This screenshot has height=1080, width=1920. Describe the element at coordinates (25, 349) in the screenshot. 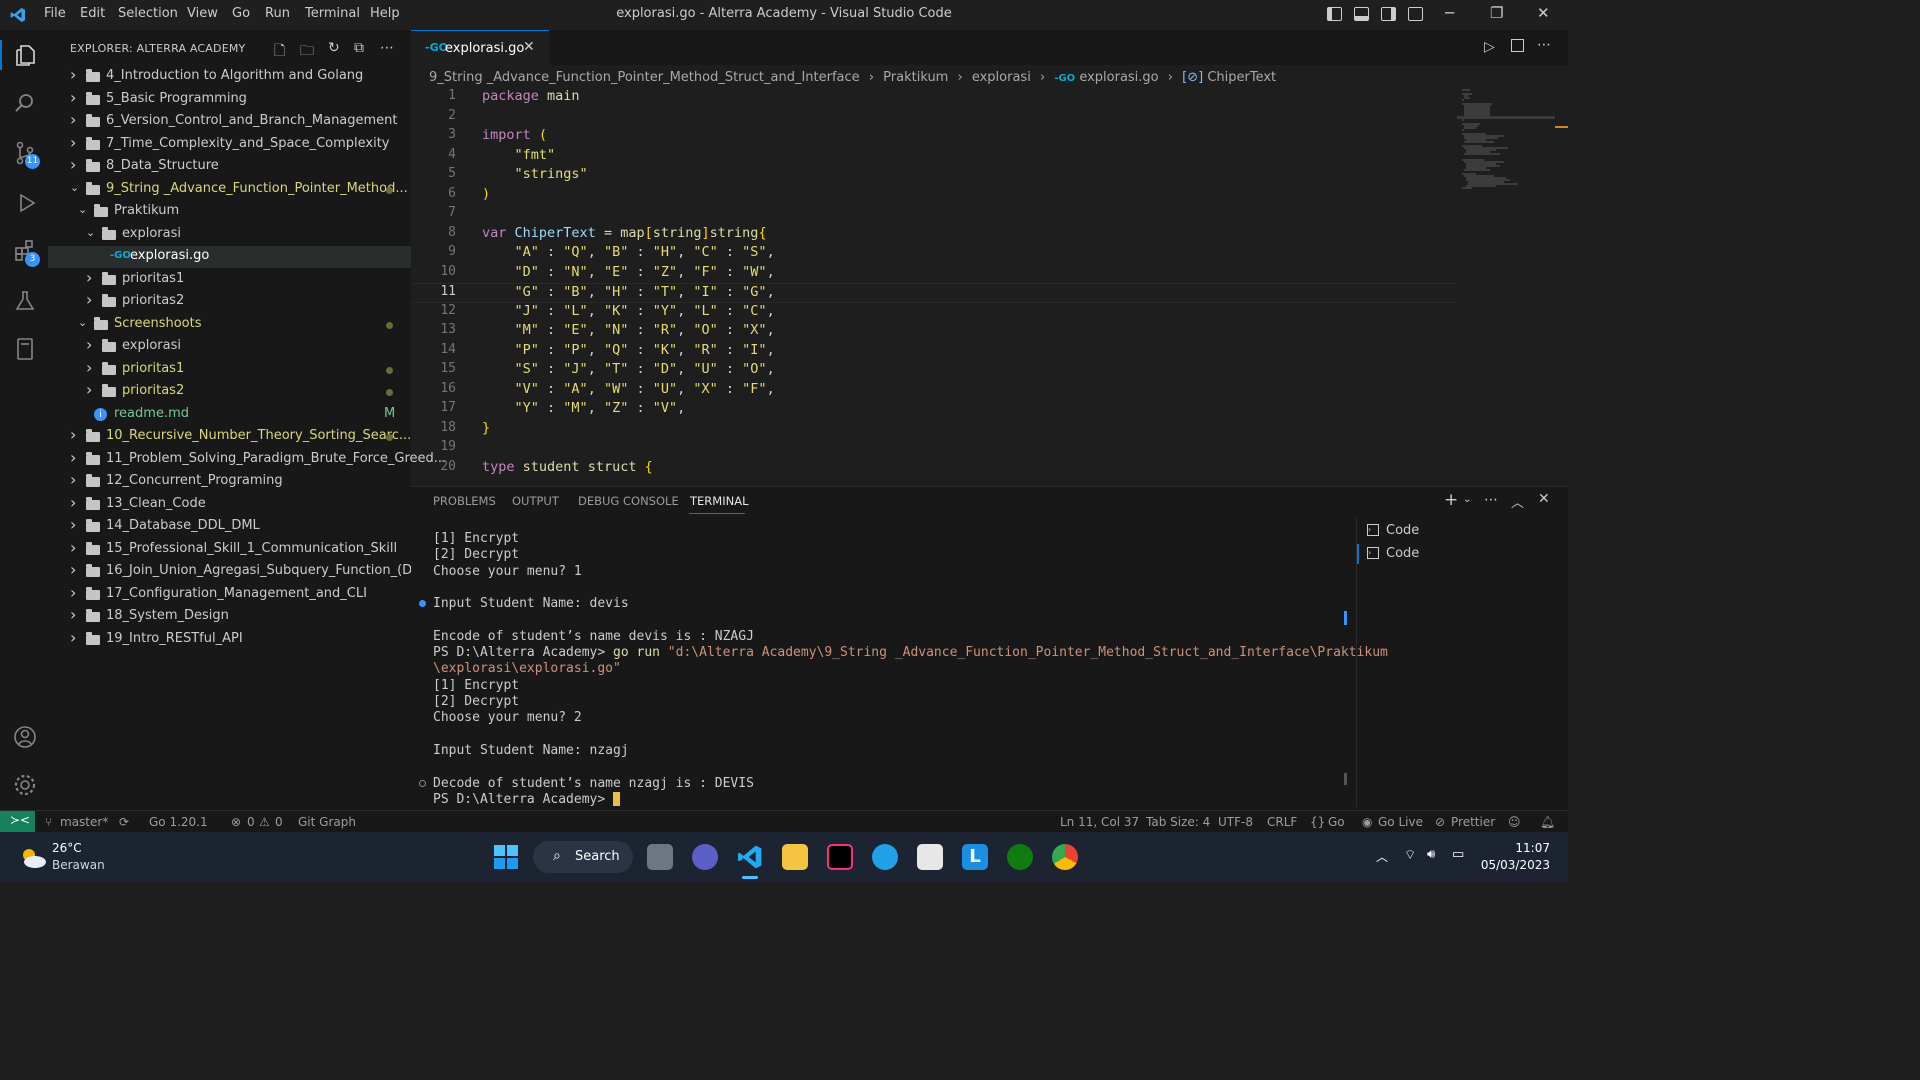

I see `remote-explorer-icon` at that location.